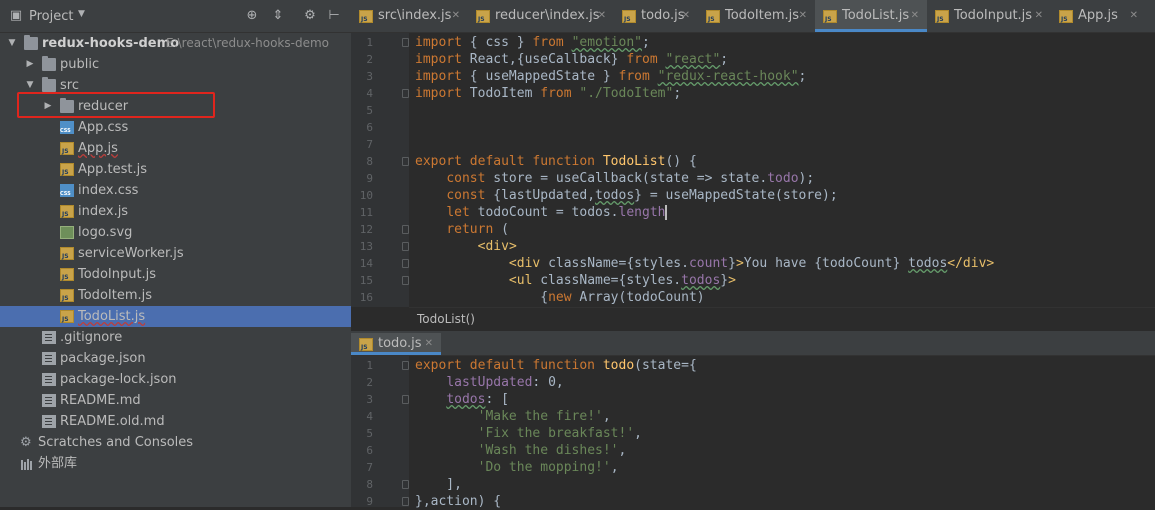 The height and width of the screenshot is (510, 1155). What do you see at coordinates (728, 76) in the screenshot?
I see `code-token: "redux-react-hook"` at bounding box center [728, 76].